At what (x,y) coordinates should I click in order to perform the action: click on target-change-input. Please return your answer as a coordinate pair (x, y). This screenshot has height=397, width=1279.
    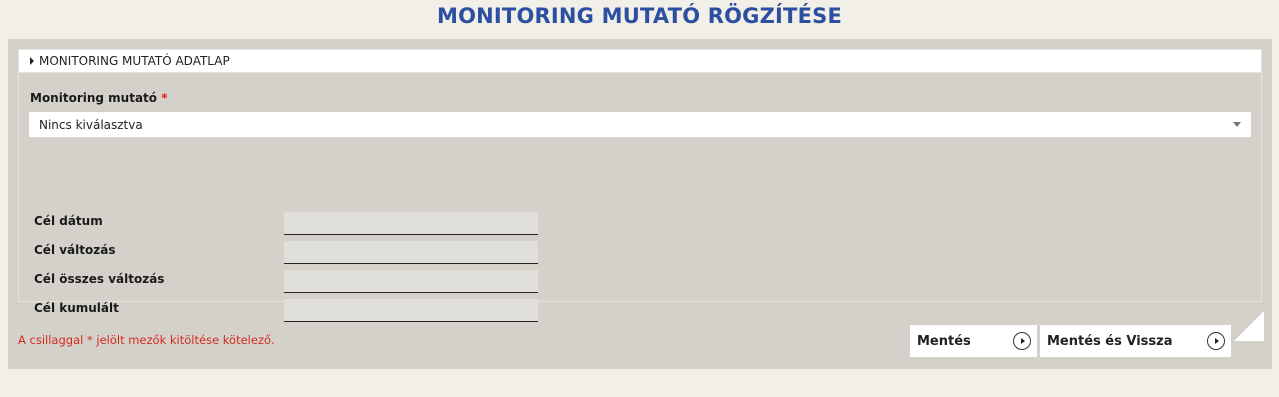
    Looking at the image, I should click on (411, 252).